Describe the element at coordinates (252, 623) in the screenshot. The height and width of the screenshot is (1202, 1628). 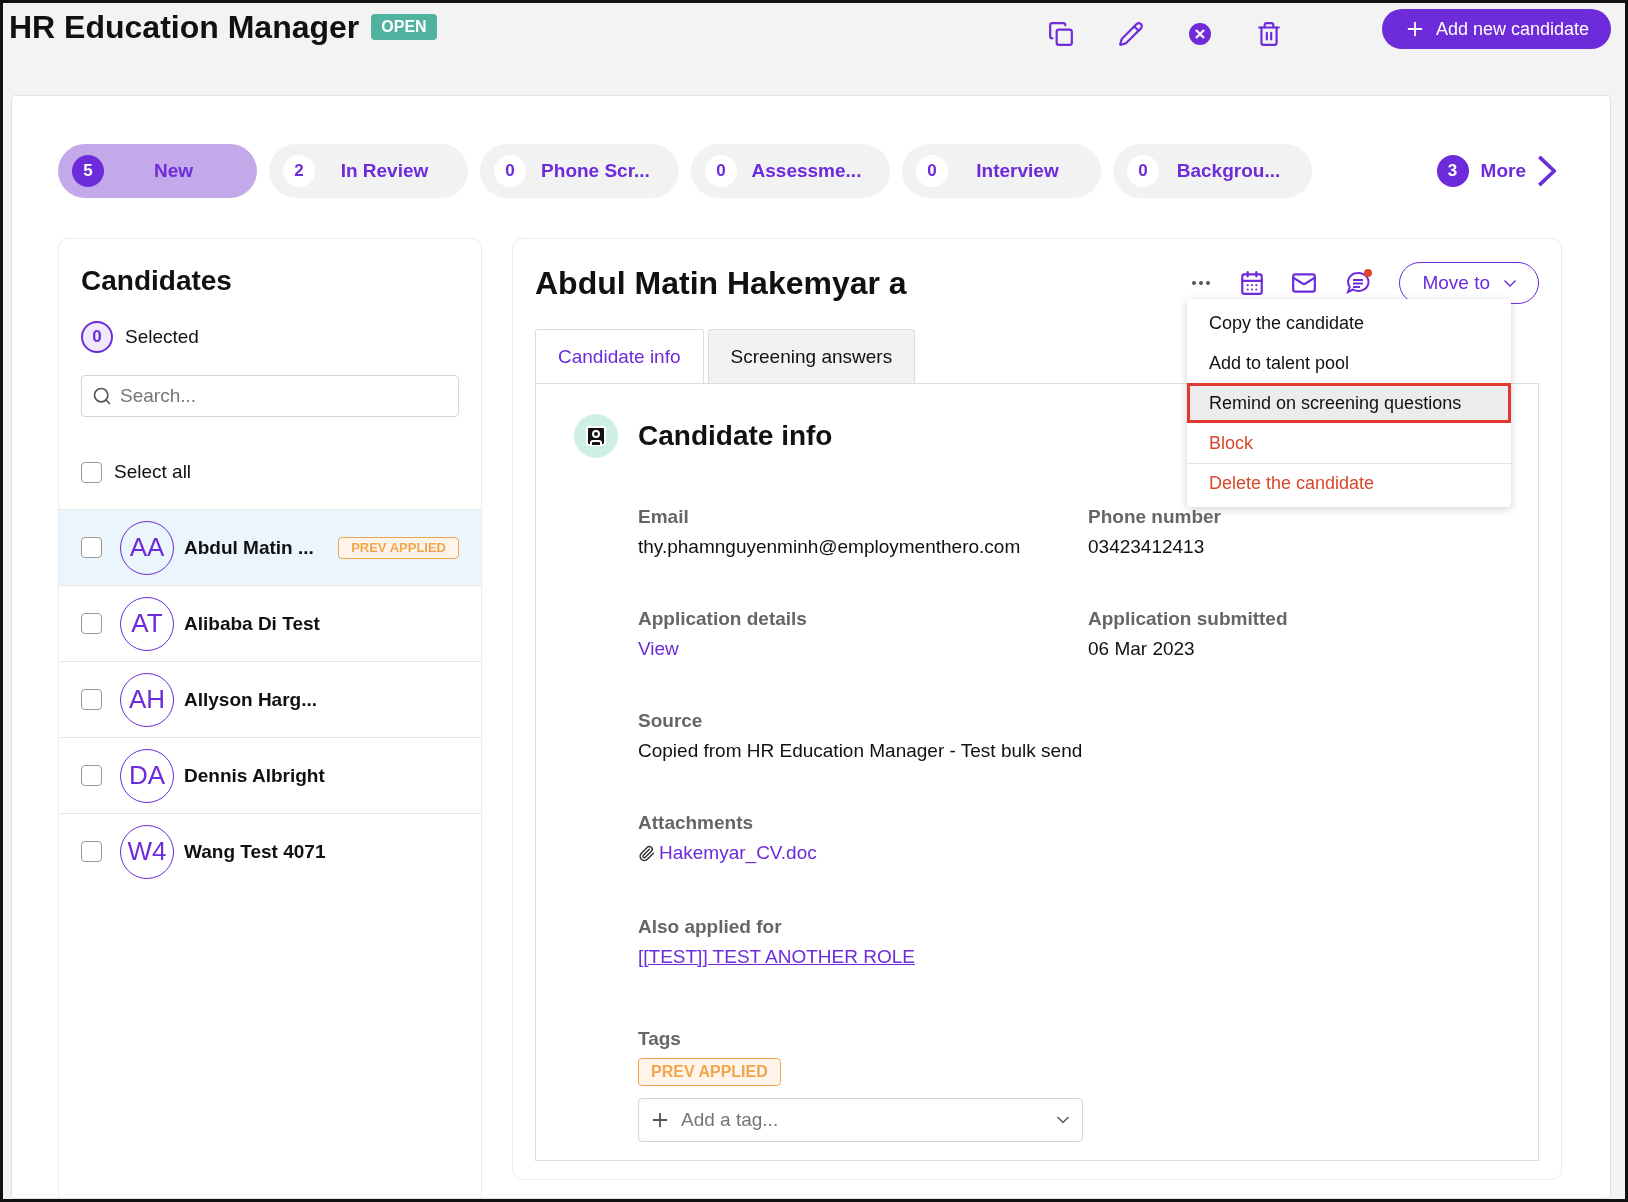
I see `candidate-name: Alibaba Di Test` at that location.